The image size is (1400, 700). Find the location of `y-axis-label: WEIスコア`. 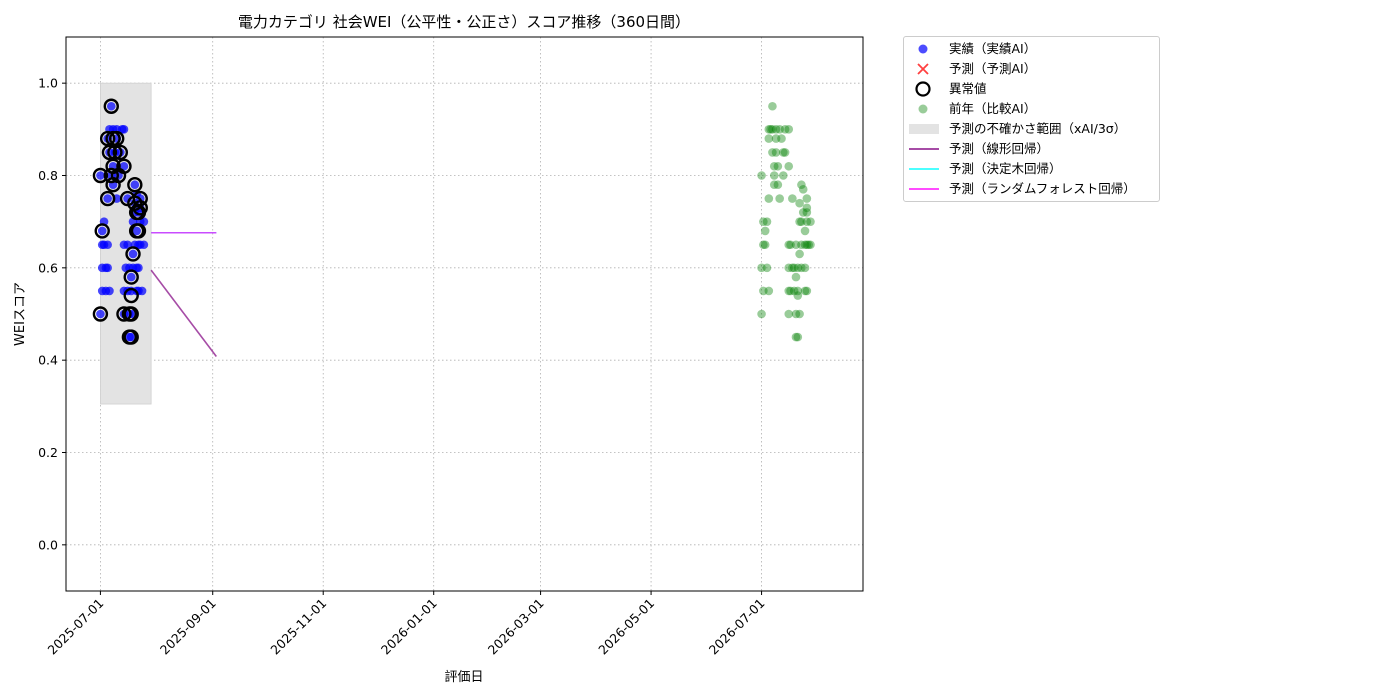

y-axis-label: WEIスコア is located at coordinates (20, 314).